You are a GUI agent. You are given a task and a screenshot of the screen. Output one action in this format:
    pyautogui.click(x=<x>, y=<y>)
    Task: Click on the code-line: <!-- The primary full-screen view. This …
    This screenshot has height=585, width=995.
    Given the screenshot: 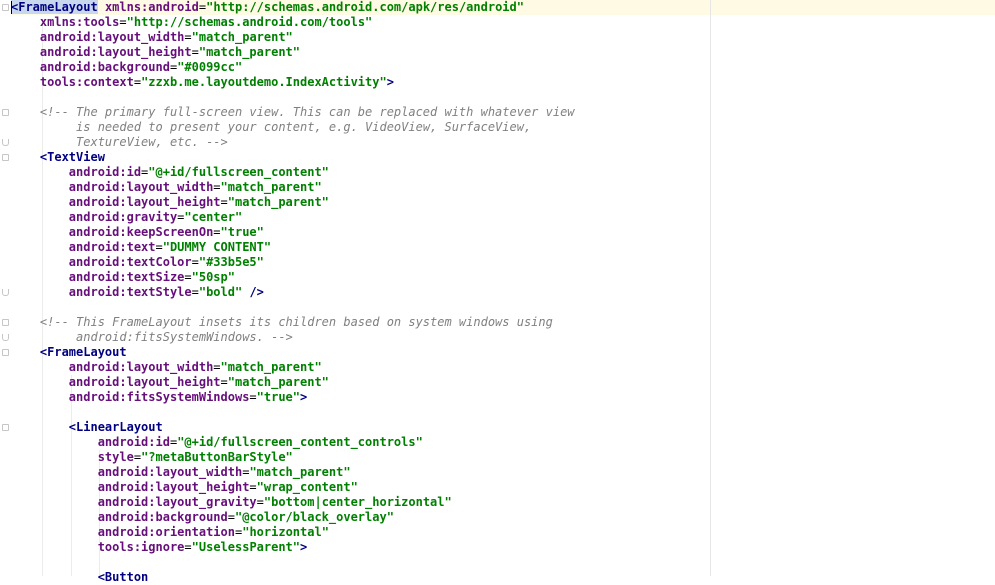 What is the action you would take?
    pyautogui.click(x=293, y=112)
    